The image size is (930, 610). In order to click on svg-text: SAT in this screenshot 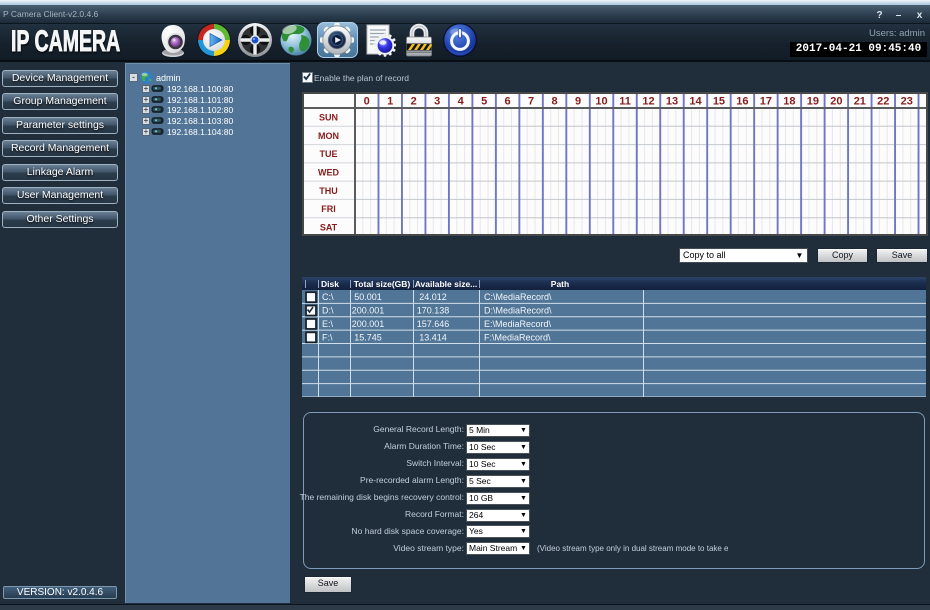, I will do `click(329, 227)`.